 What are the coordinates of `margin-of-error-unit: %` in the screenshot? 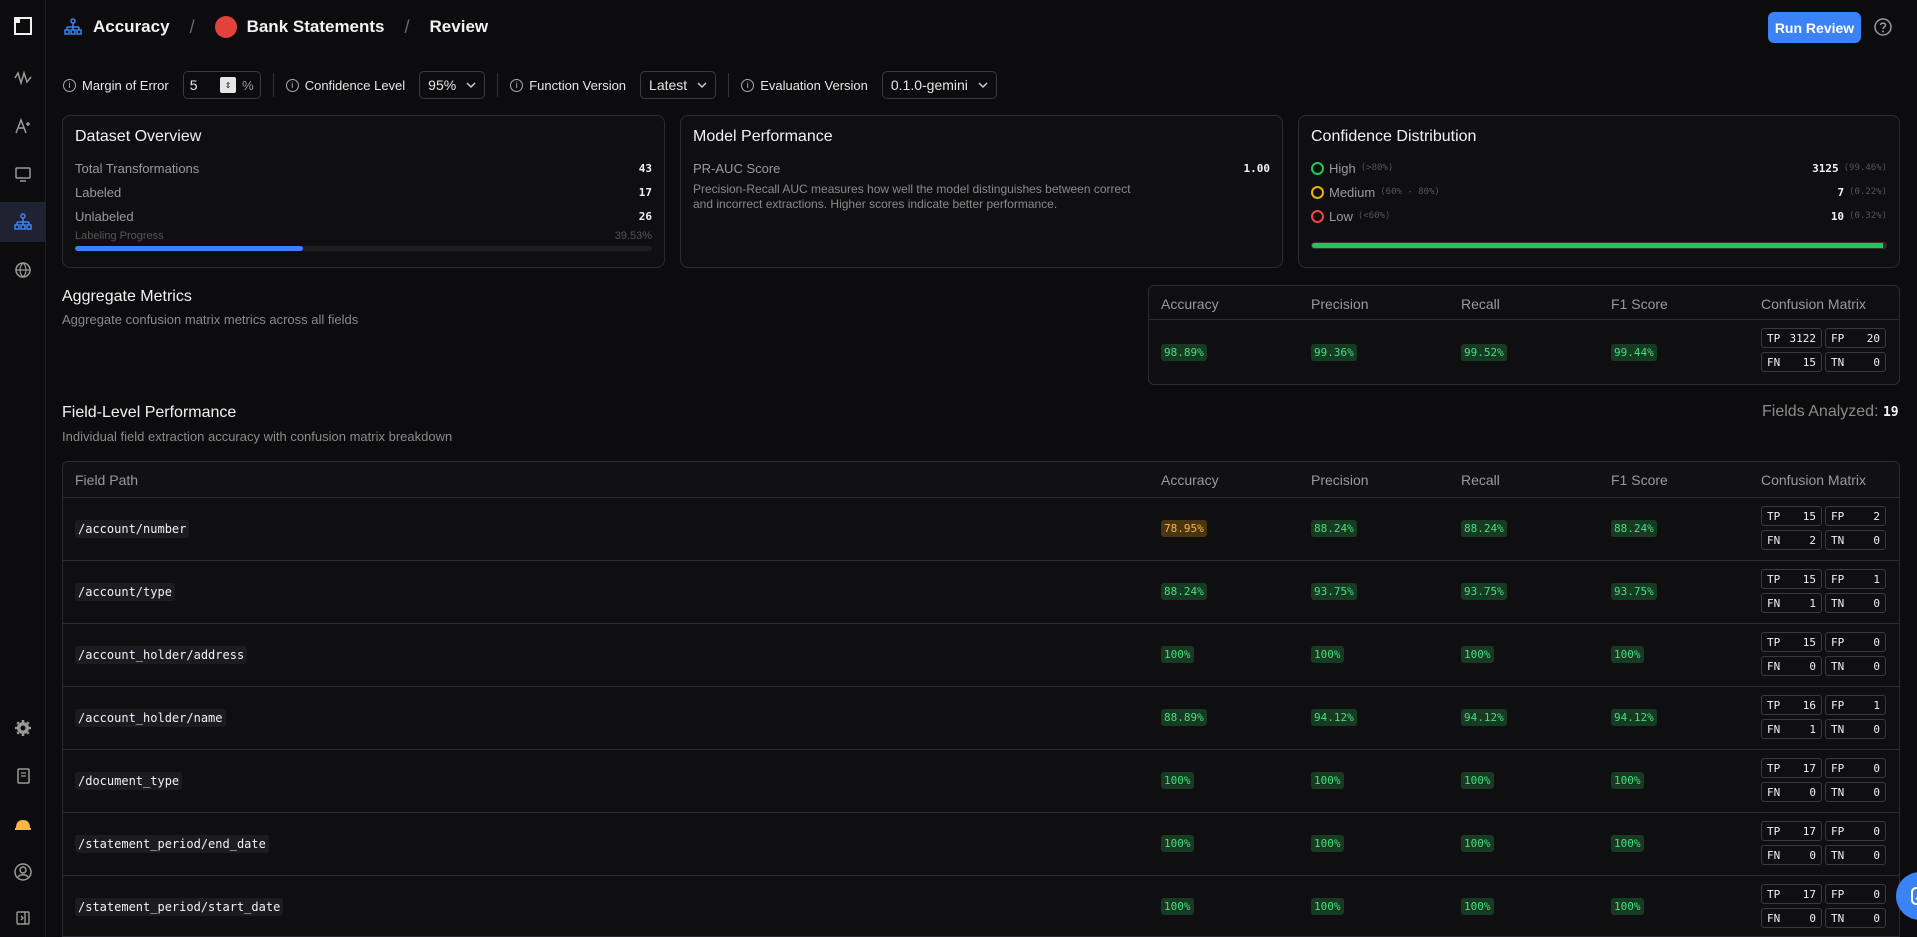 It's located at (248, 85).